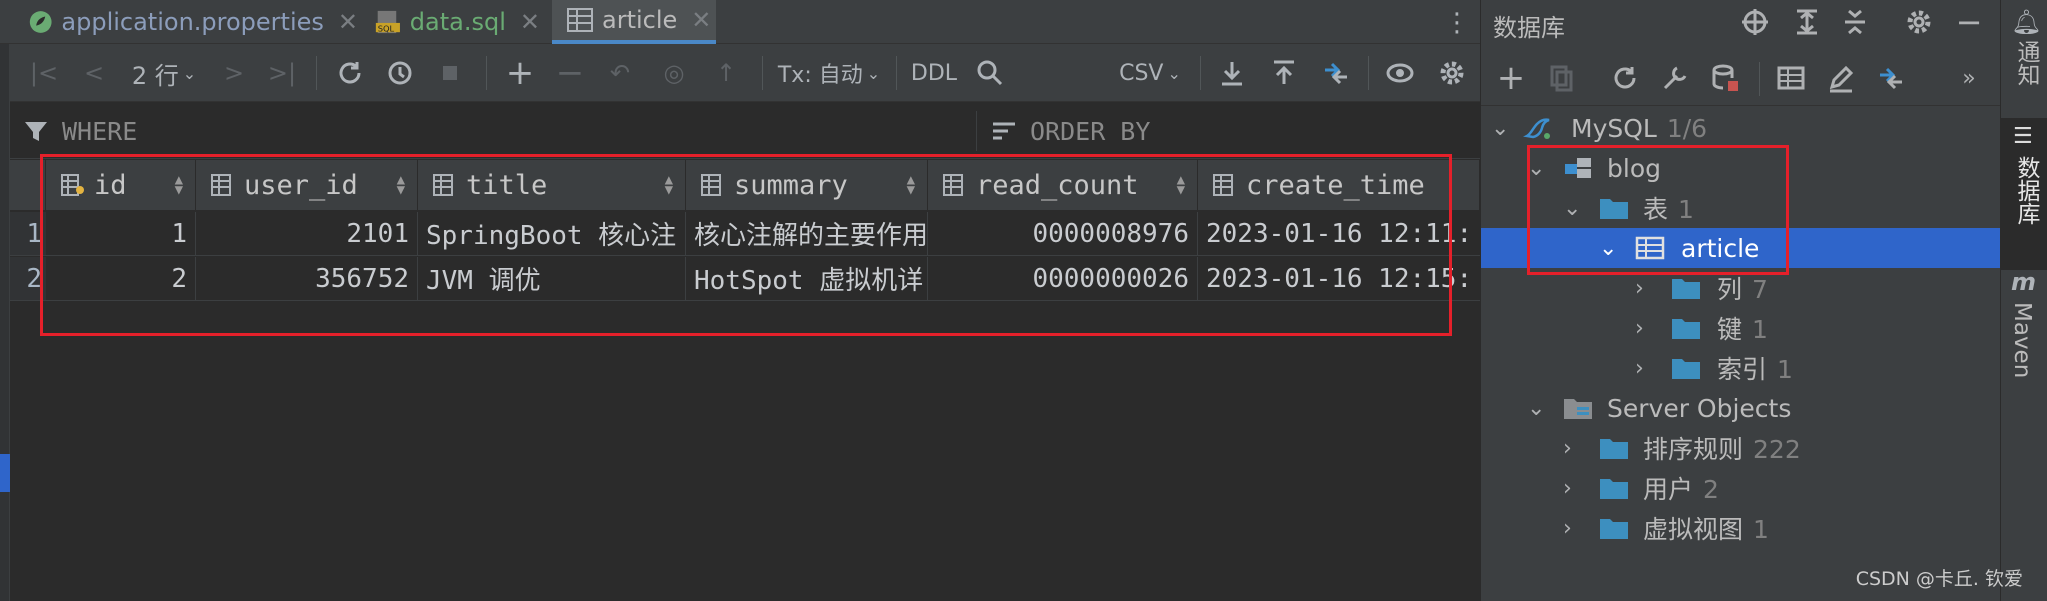  Describe the element at coordinates (990, 73) in the screenshot. I see `search-icon` at that location.